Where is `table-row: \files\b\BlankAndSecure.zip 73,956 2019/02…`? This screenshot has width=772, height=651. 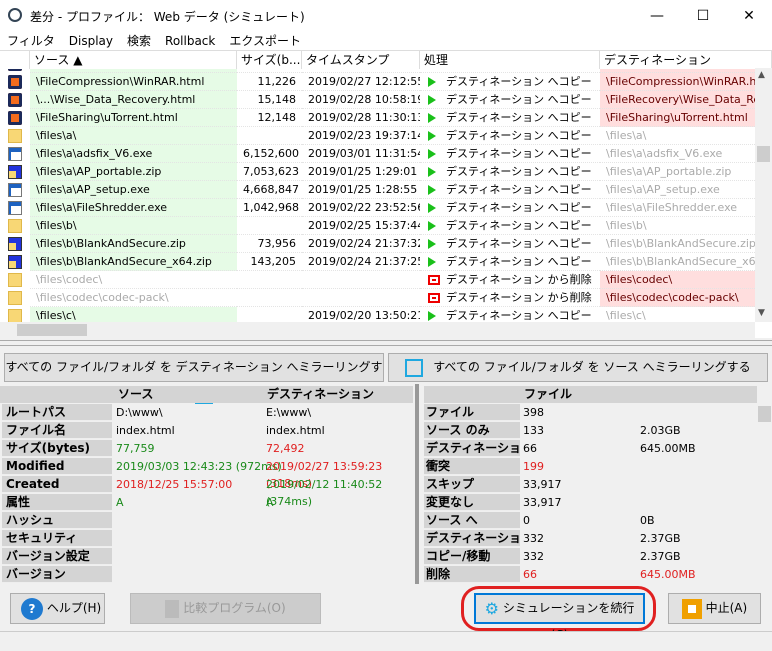
table-row: \files\b\BlankAndSecure.zip 73,956 2019/02… is located at coordinates (377, 244).